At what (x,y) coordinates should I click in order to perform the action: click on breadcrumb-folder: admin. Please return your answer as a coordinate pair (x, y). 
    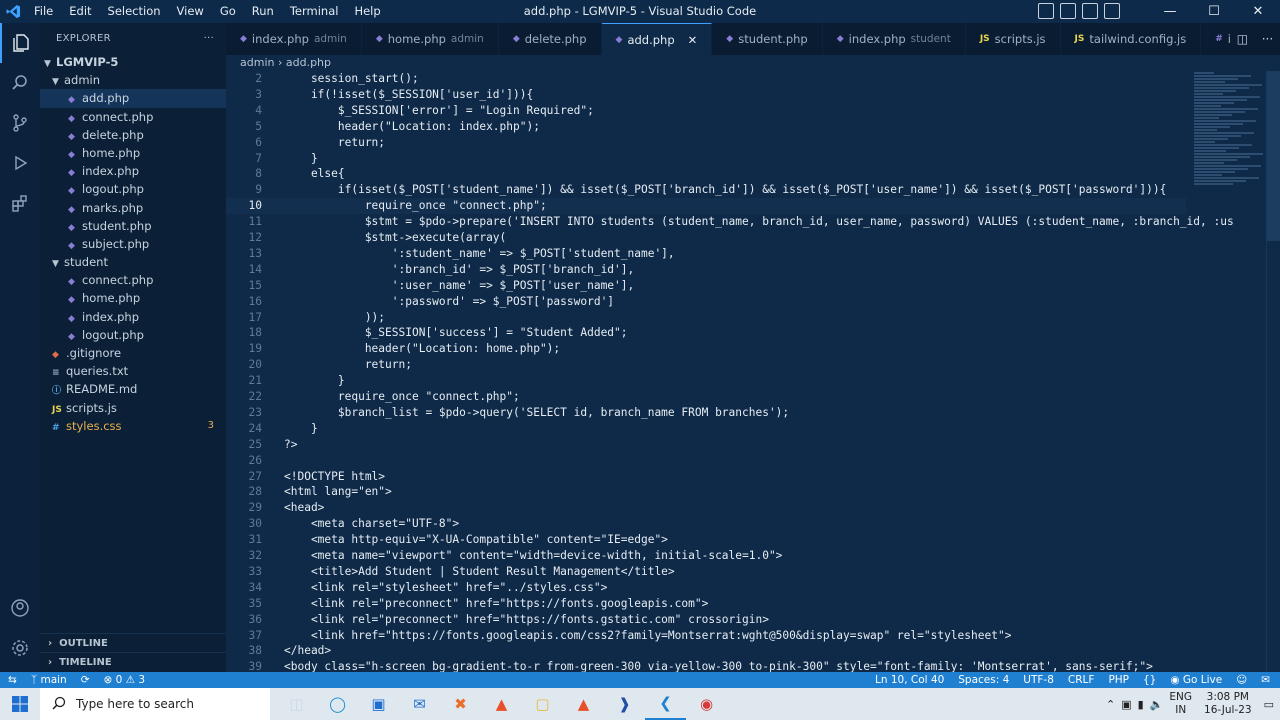
    Looking at the image, I should click on (257, 62).